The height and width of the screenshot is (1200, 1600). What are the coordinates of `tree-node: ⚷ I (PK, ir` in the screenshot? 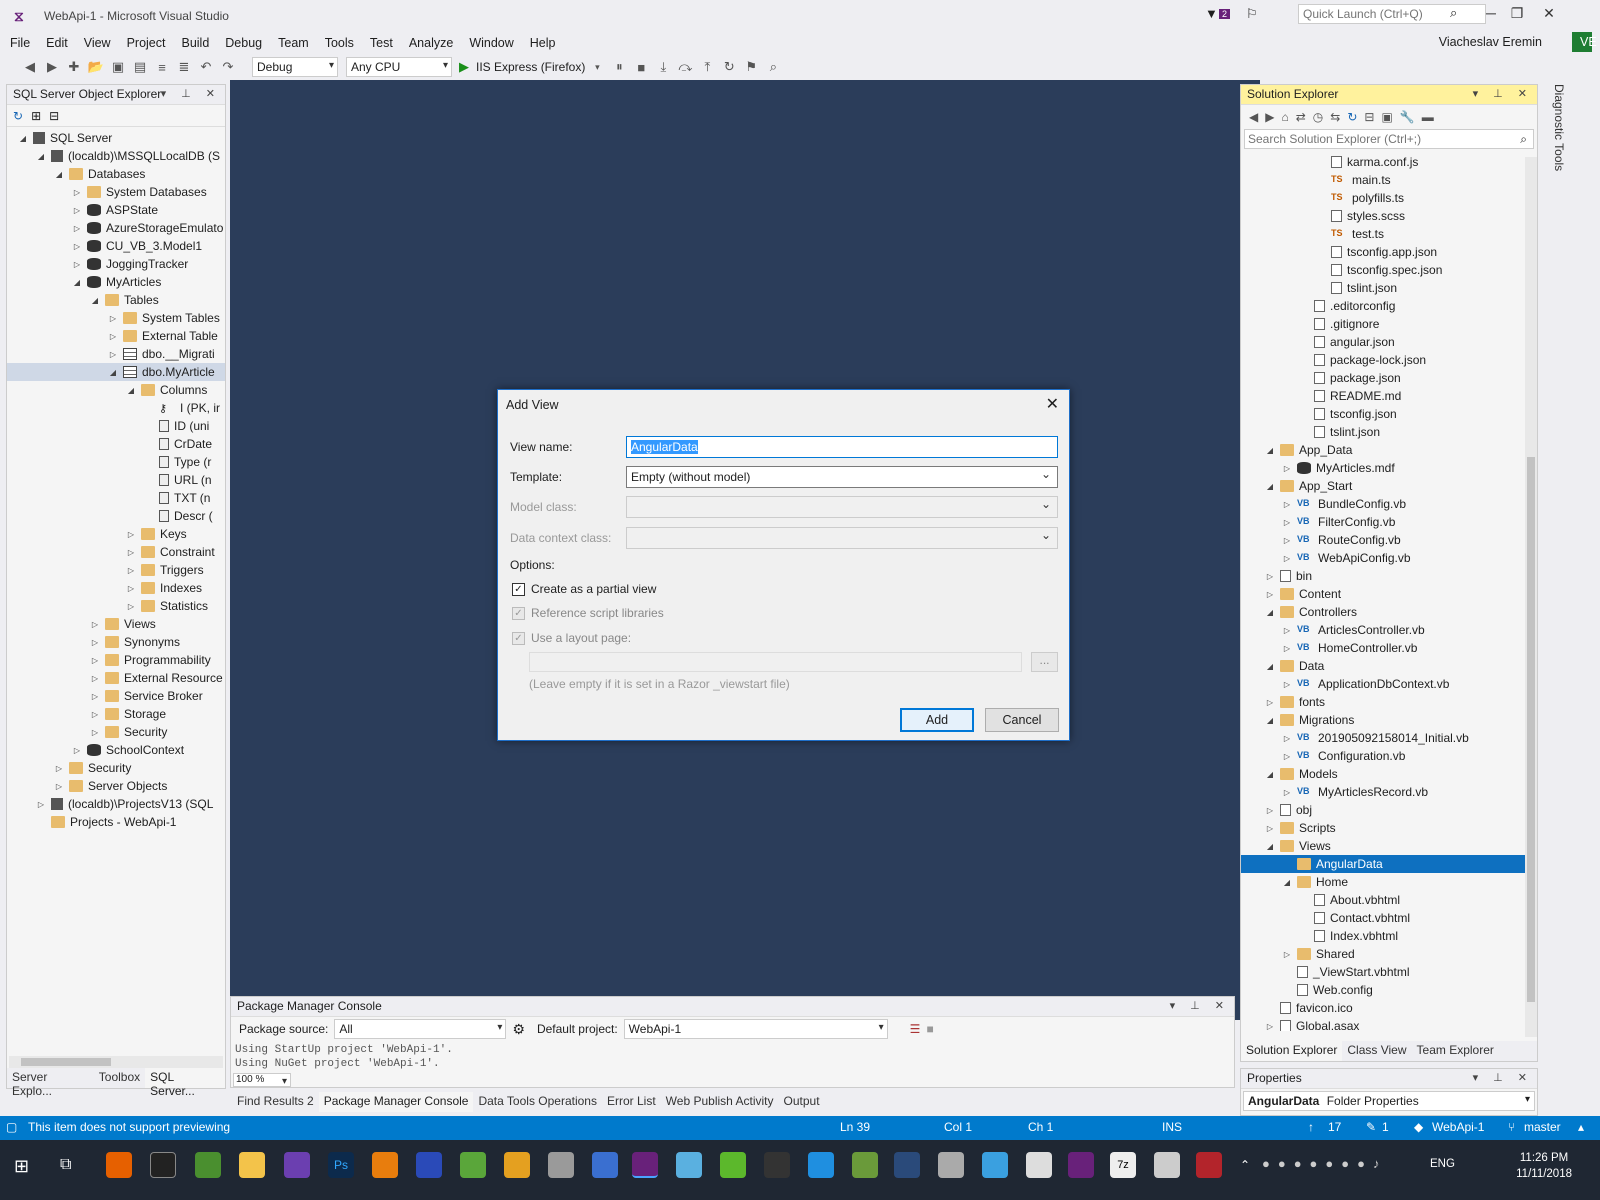 It's located at (116, 408).